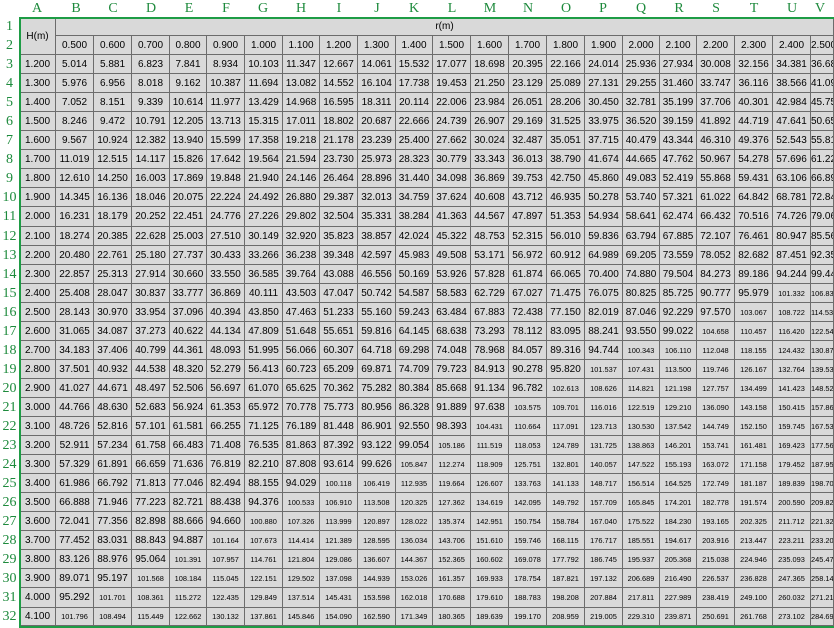  What do you see at coordinates (188, 121) in the screenshot?
I see `table-cell: 12.205` at bounding box center [188, 121].